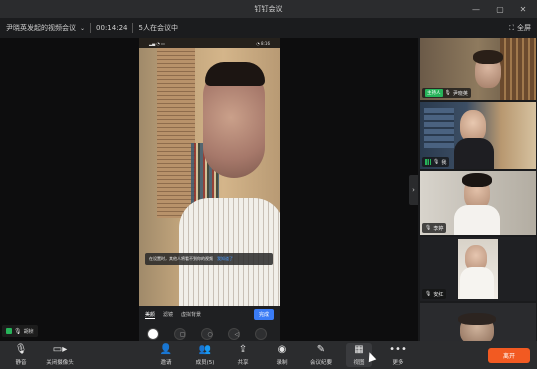 Image resolution: width=537 pixels, height=369 pixels. I want to click on members-button: 👥 成员(5), so click(205, 355).